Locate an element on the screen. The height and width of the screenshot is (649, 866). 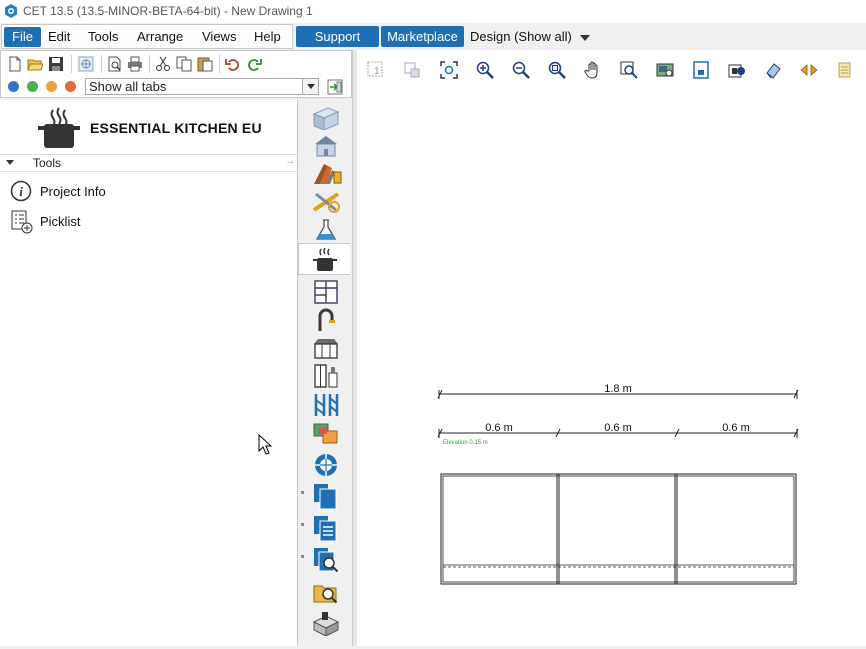
blue-arrow-icon is located at coordinates (13, 86).